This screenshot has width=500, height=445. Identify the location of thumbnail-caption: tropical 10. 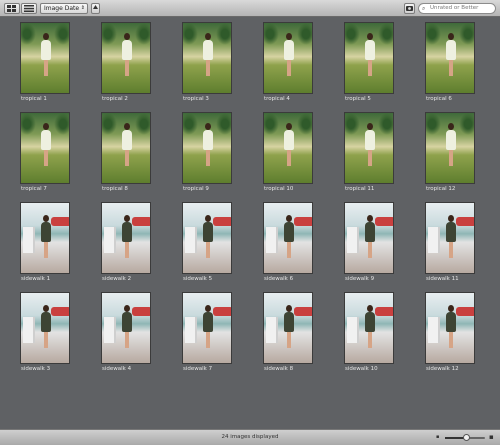
(279, 189).